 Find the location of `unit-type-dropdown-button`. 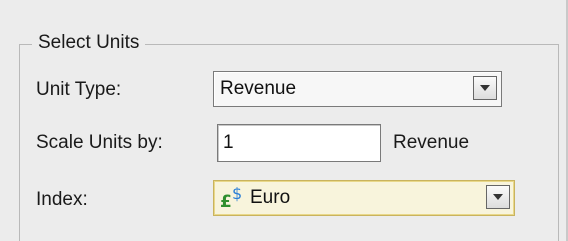

unit-type-dropdown-button is located at coordinates (485, 88).